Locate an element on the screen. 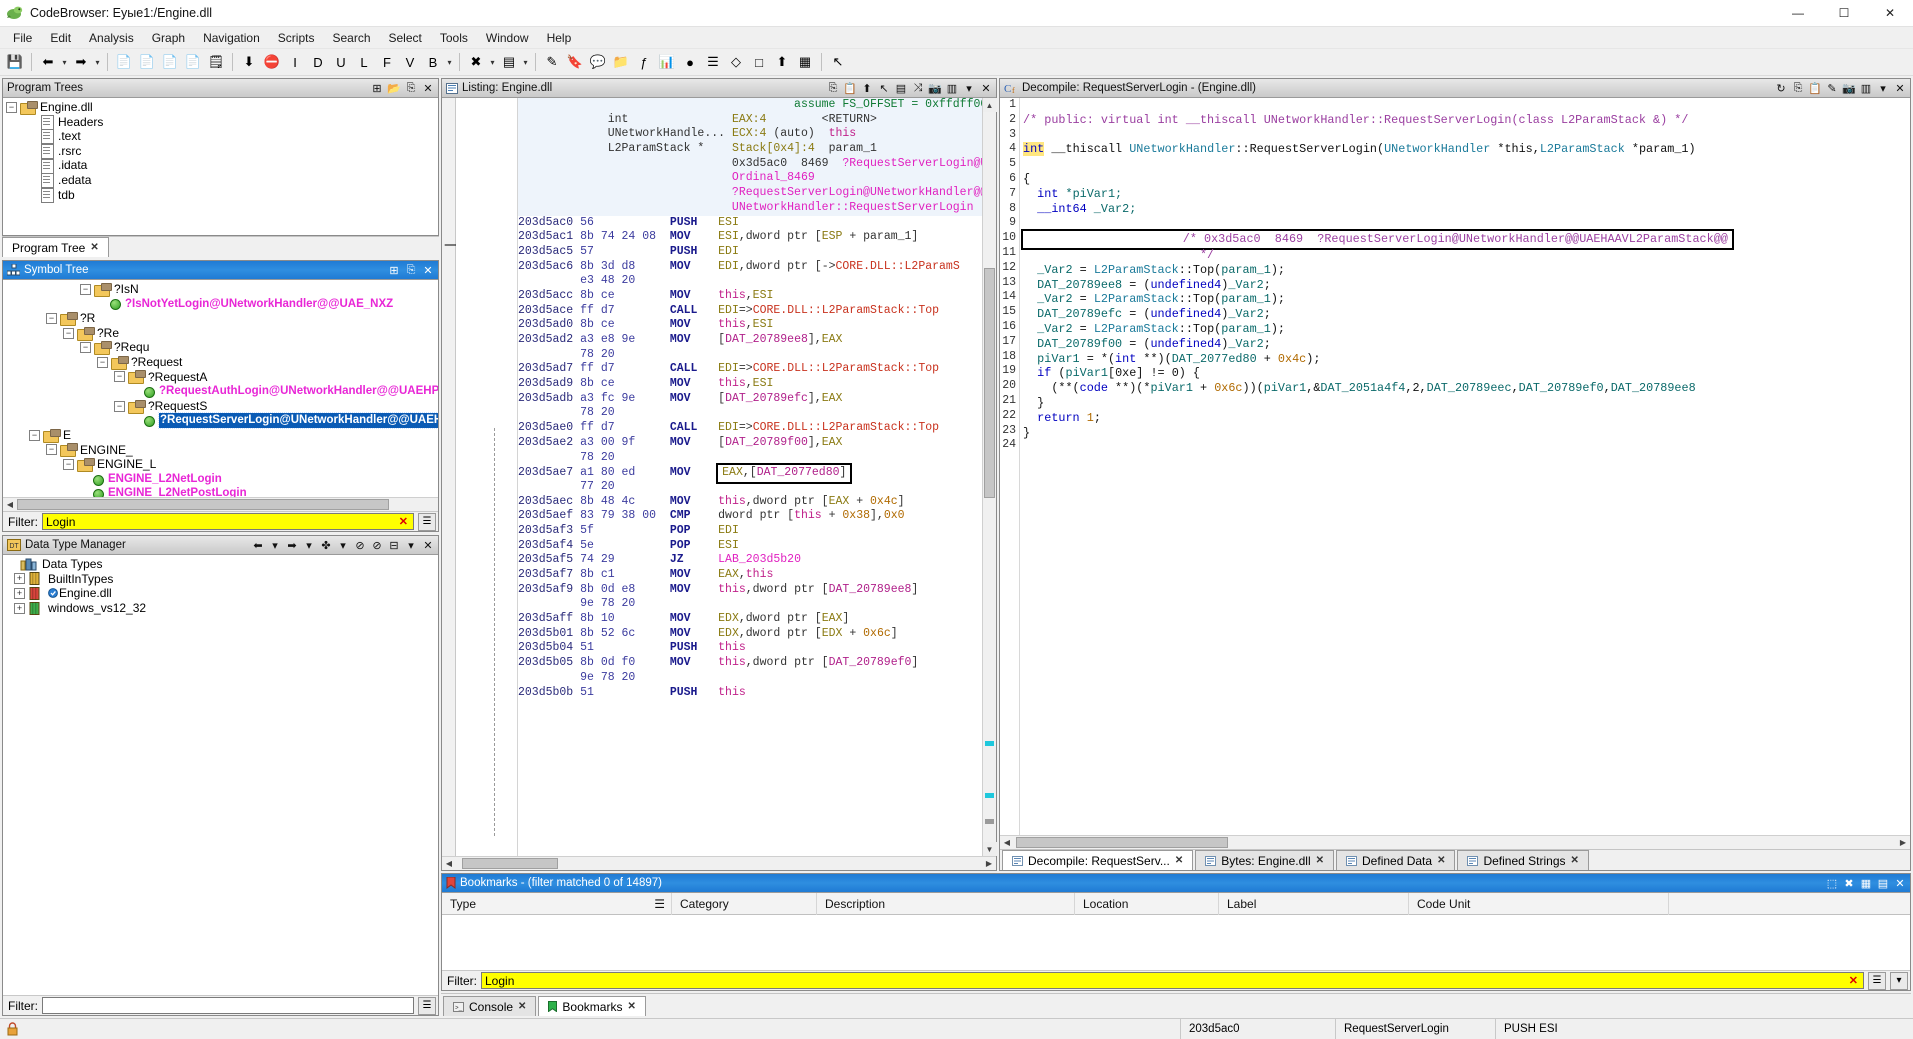 This screenshot has width=1913, height=1039. scroll-up-icon: ▲ is located at coordinates (989, 105).